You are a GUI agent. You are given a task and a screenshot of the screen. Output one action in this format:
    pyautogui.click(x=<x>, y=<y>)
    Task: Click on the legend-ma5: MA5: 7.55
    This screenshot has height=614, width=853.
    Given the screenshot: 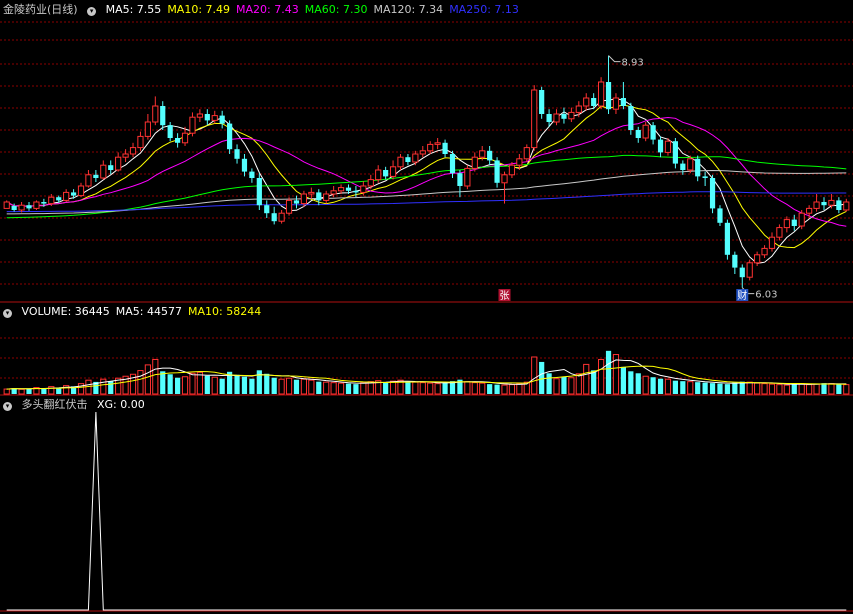 What is the action you would take?
    pyautogui.click(x=133, y=9)
    